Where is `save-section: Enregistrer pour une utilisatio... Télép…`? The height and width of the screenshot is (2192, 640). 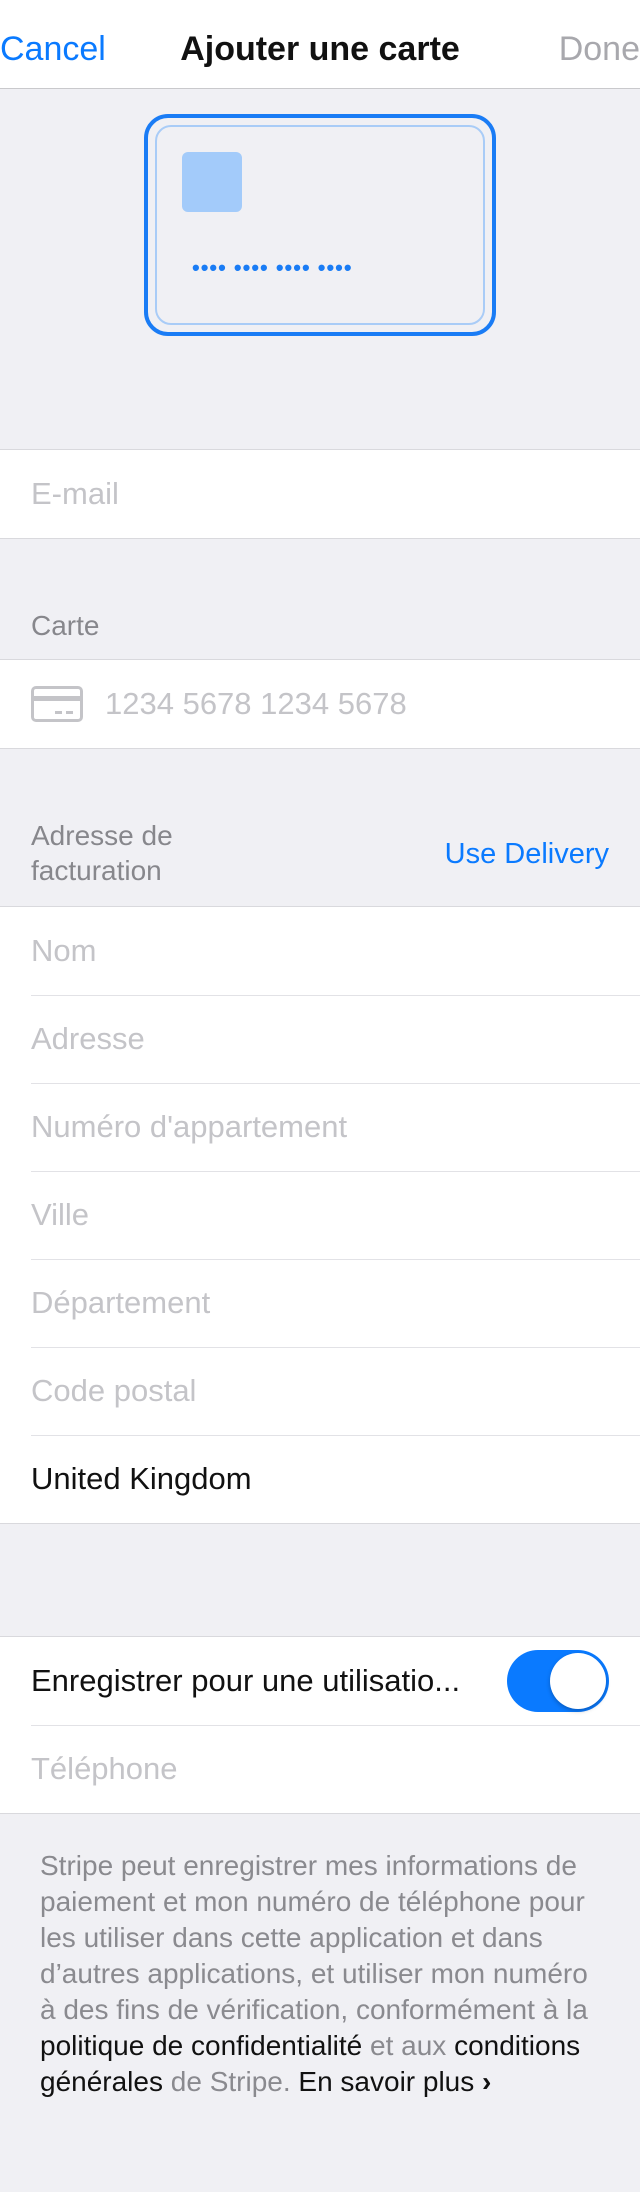 save-section: Enregistrer pour une utilisatio... Télép… is located at coordinates (320, 1725).